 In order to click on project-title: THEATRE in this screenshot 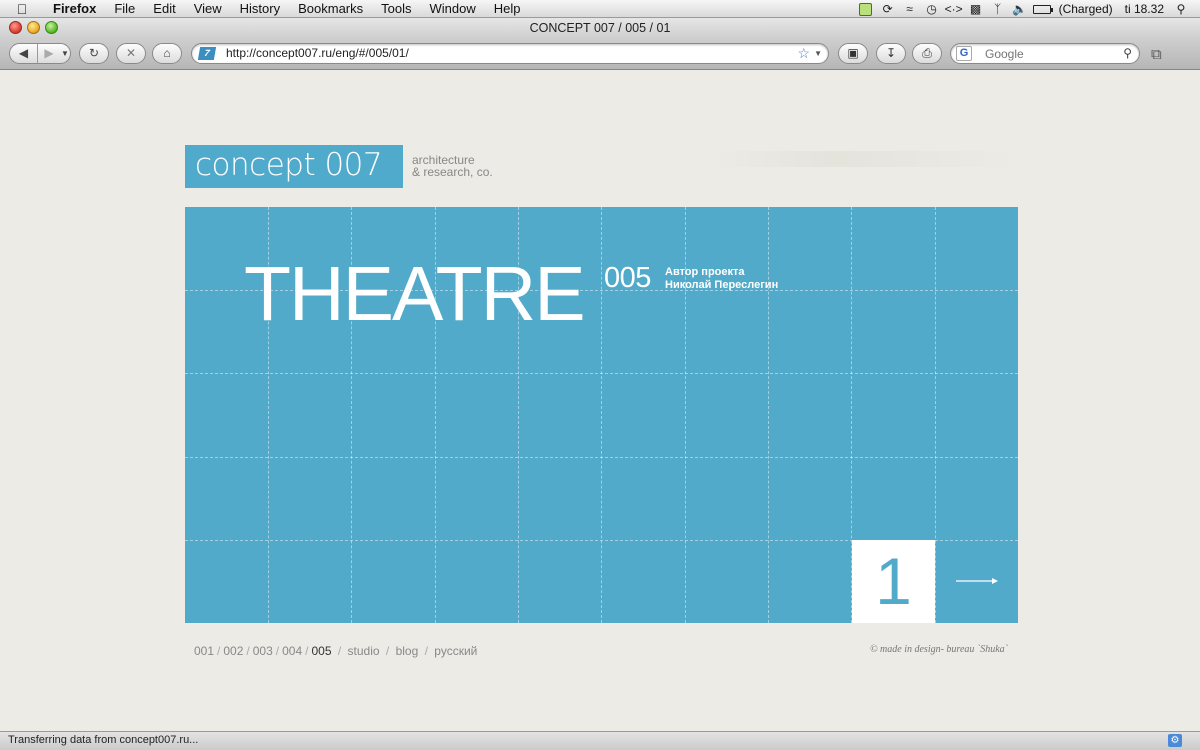, I will do `click(415, 294)`.